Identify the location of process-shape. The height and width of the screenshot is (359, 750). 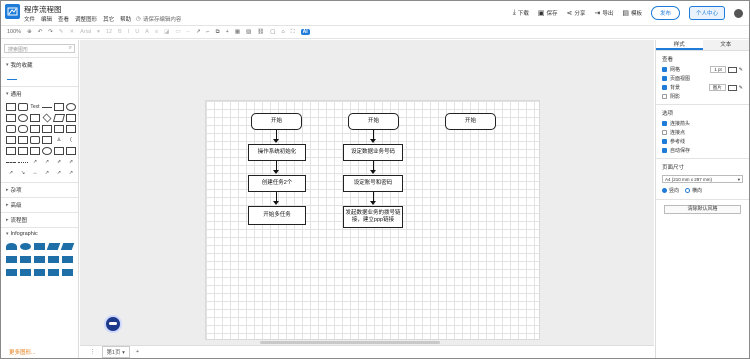
(35, 118).